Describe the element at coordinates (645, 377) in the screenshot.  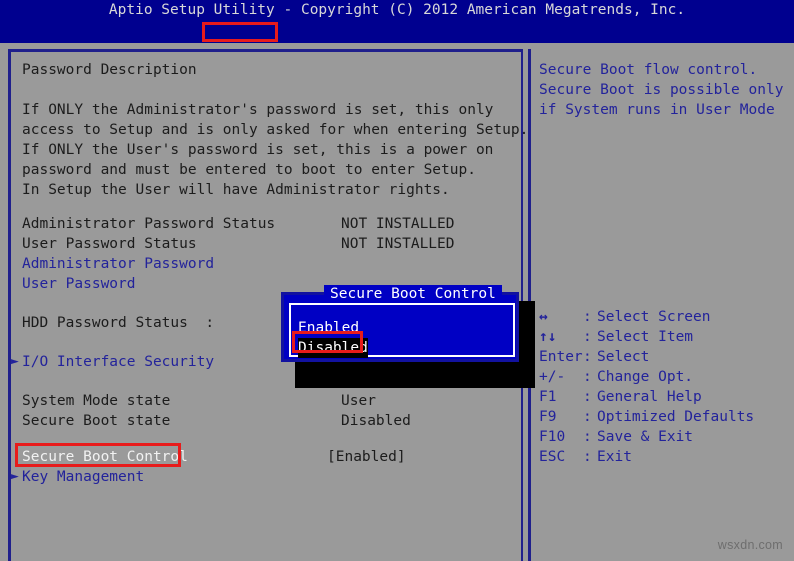
I see `key-legend-action-3: Change Opt.` at that location.